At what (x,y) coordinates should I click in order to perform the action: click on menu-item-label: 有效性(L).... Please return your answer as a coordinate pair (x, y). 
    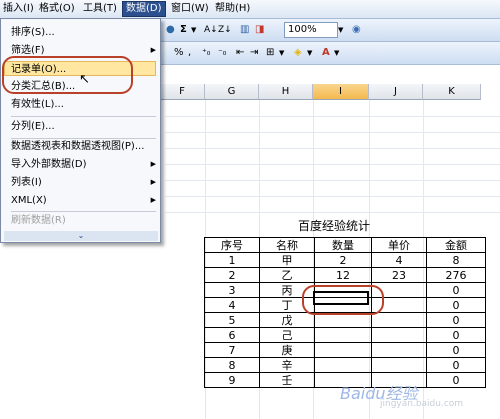
    Looking at the image, I should click on (37, 104).